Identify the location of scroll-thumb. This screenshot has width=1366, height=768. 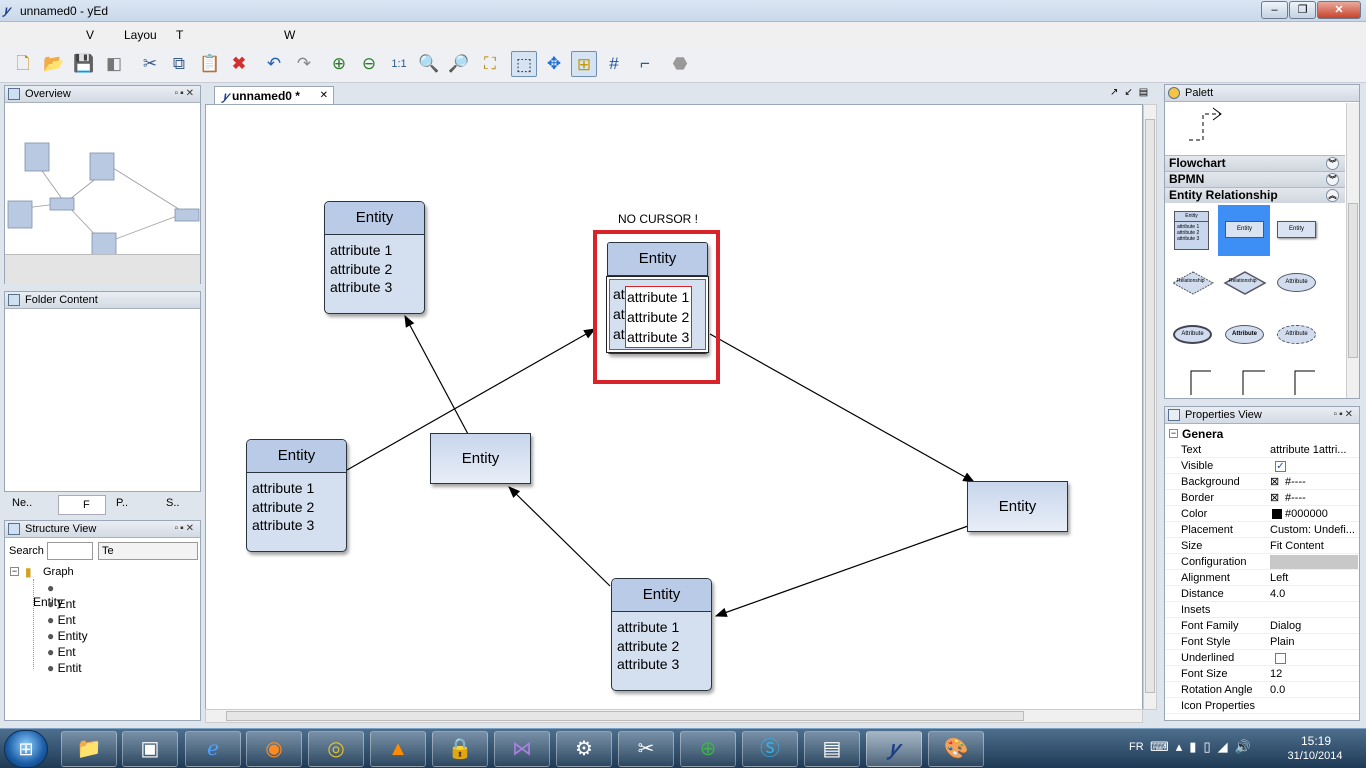
(1150, 406).